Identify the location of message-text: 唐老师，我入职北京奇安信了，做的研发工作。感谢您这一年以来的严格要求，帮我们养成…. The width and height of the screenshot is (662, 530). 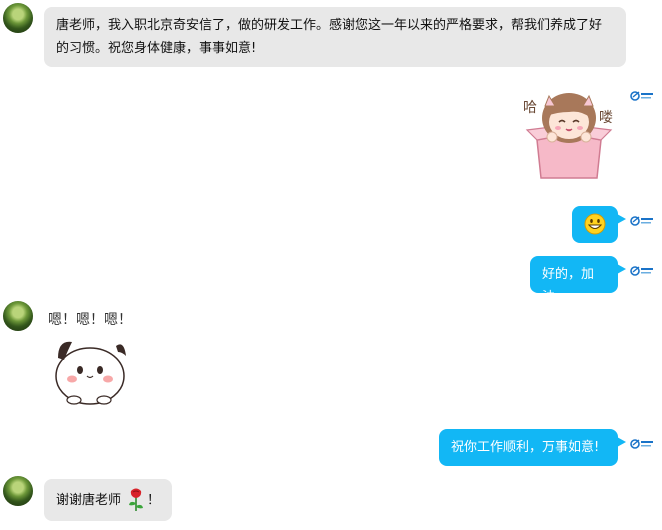
(329, 37).